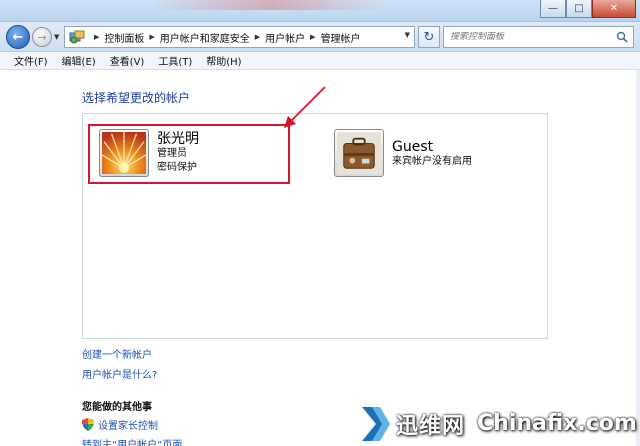  I want to click on account-name: Guest, so click(413, 147).